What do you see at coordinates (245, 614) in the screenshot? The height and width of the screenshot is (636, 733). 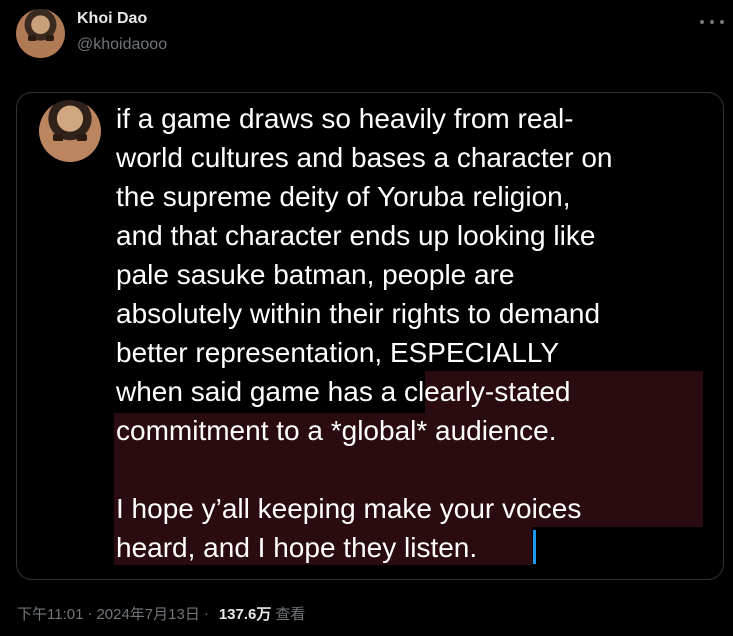 I see `views-count: 137.6万` at bounding box center [245, 614].